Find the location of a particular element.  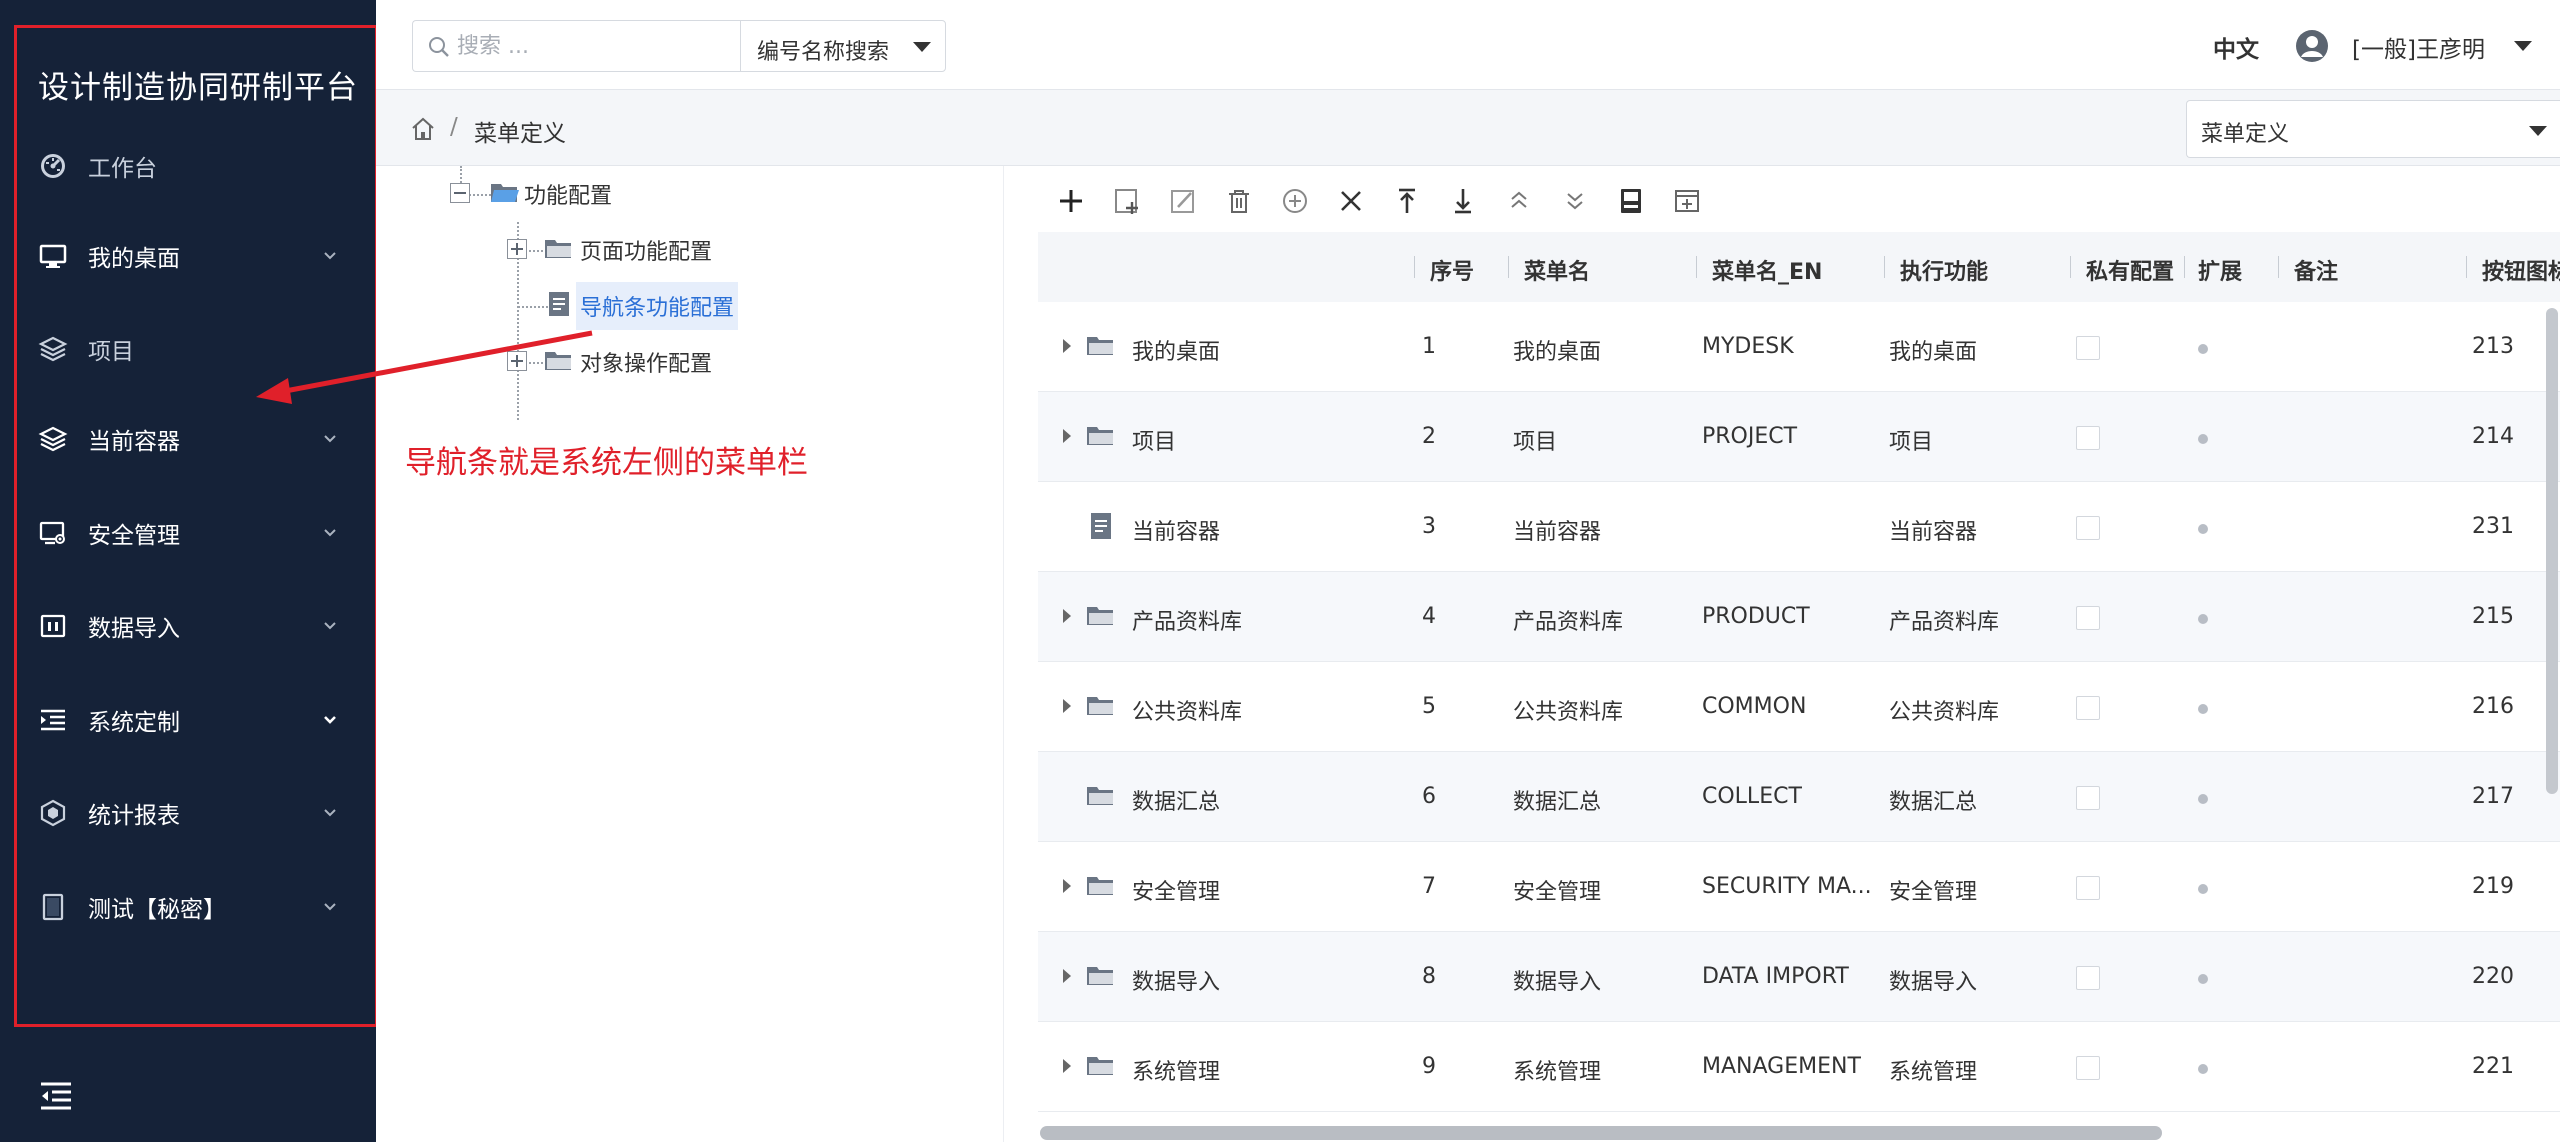

tree-node-label: 导航条功能配置 is located at coordinates (657, 306).